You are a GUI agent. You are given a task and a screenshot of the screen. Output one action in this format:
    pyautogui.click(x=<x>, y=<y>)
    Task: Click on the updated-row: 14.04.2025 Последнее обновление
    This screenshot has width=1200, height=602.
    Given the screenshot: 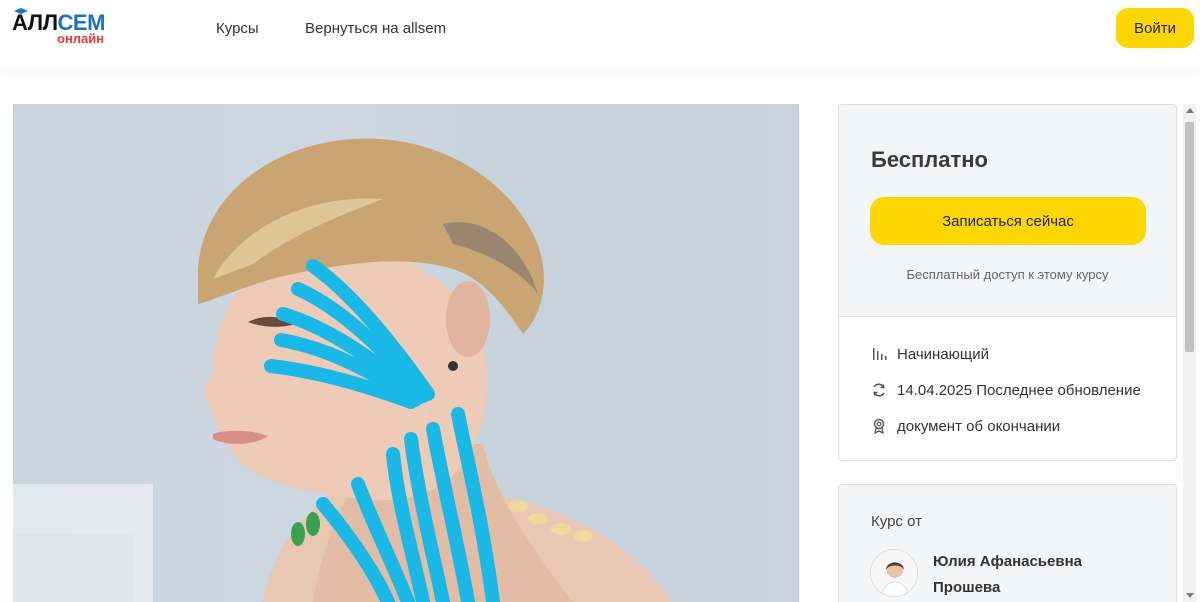 What is the action you would take?
    pyautogui.click(x=1006, y=390)
    